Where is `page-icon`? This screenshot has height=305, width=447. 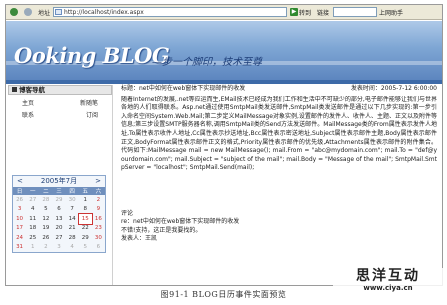 page-icon is located at coordinates (59, 12).